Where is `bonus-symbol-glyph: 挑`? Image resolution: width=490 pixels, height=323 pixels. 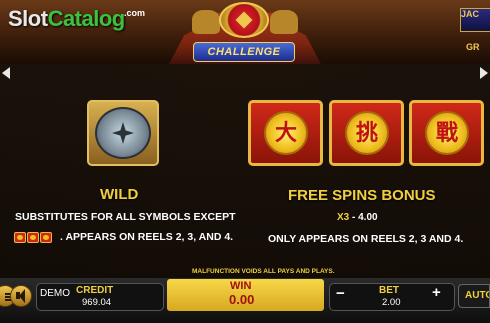 bonus-symbol-glyph: 挑 is located at coordinates (367, 133).